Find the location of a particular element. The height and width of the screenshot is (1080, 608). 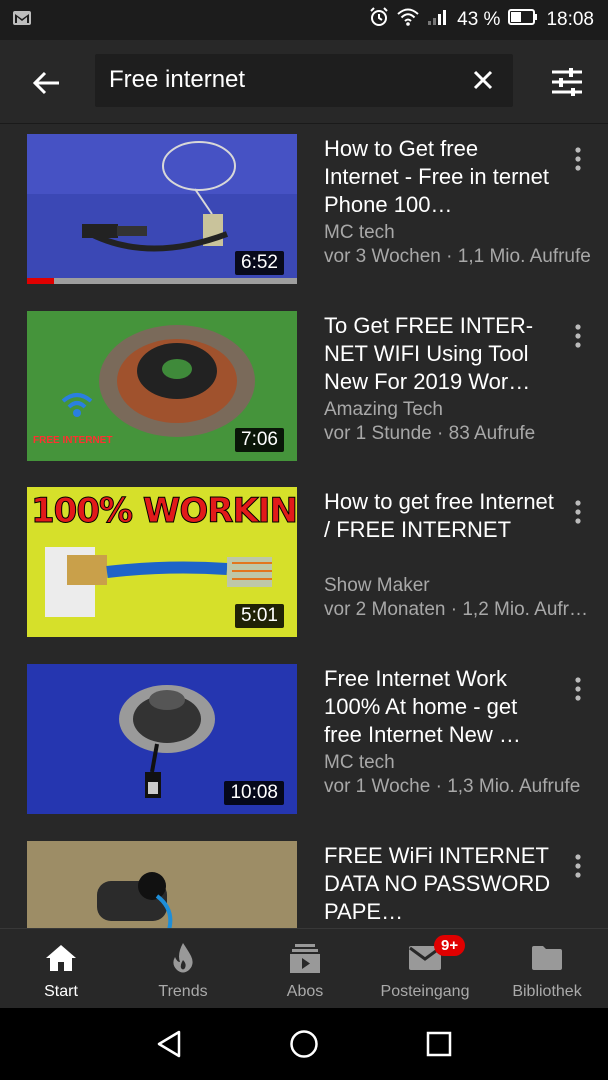

video-thumbnail is located at coordinates (162, 884).